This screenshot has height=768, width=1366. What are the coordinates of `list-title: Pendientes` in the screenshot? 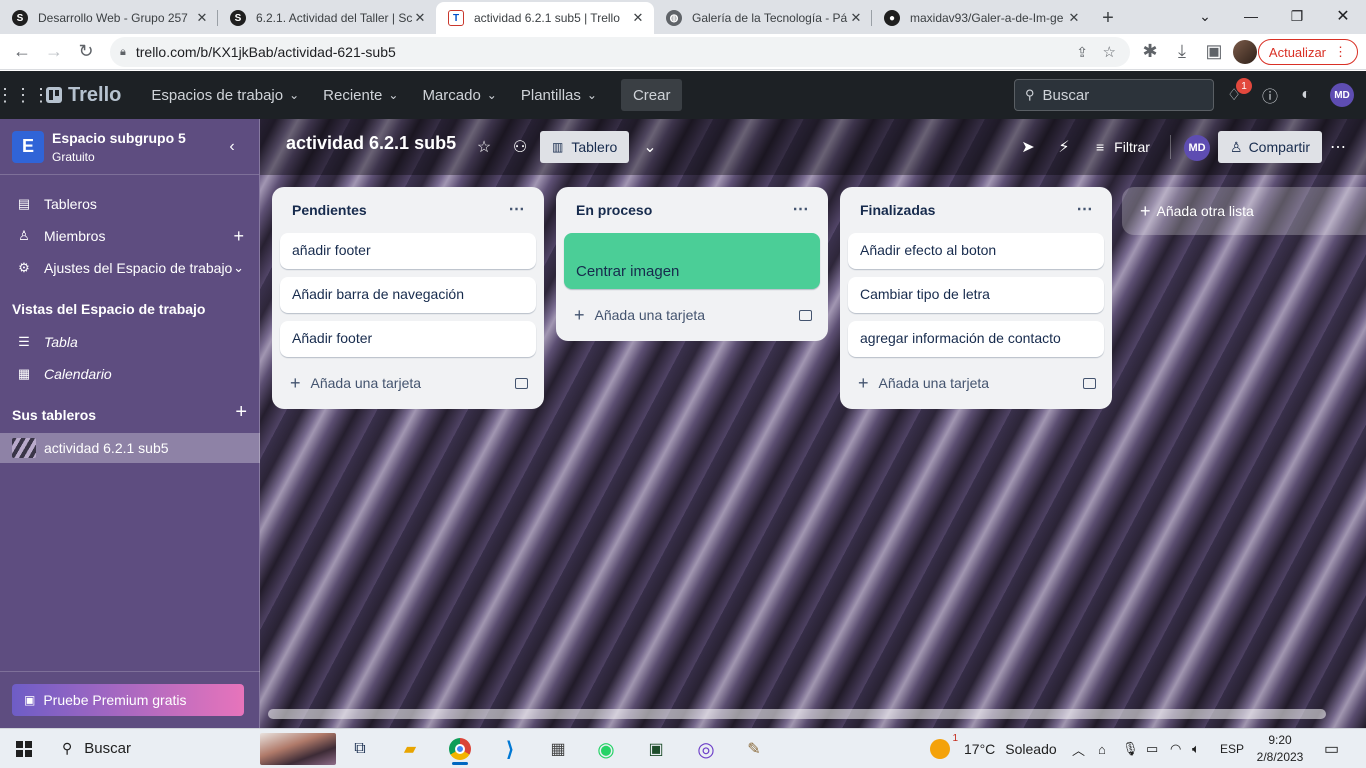 It's located at (329, 210).